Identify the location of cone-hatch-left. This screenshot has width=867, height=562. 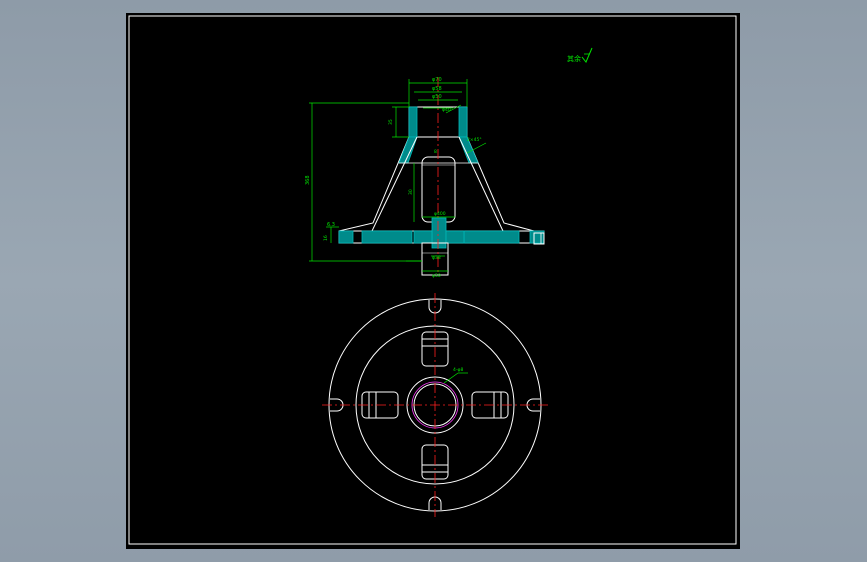
(408, 150).